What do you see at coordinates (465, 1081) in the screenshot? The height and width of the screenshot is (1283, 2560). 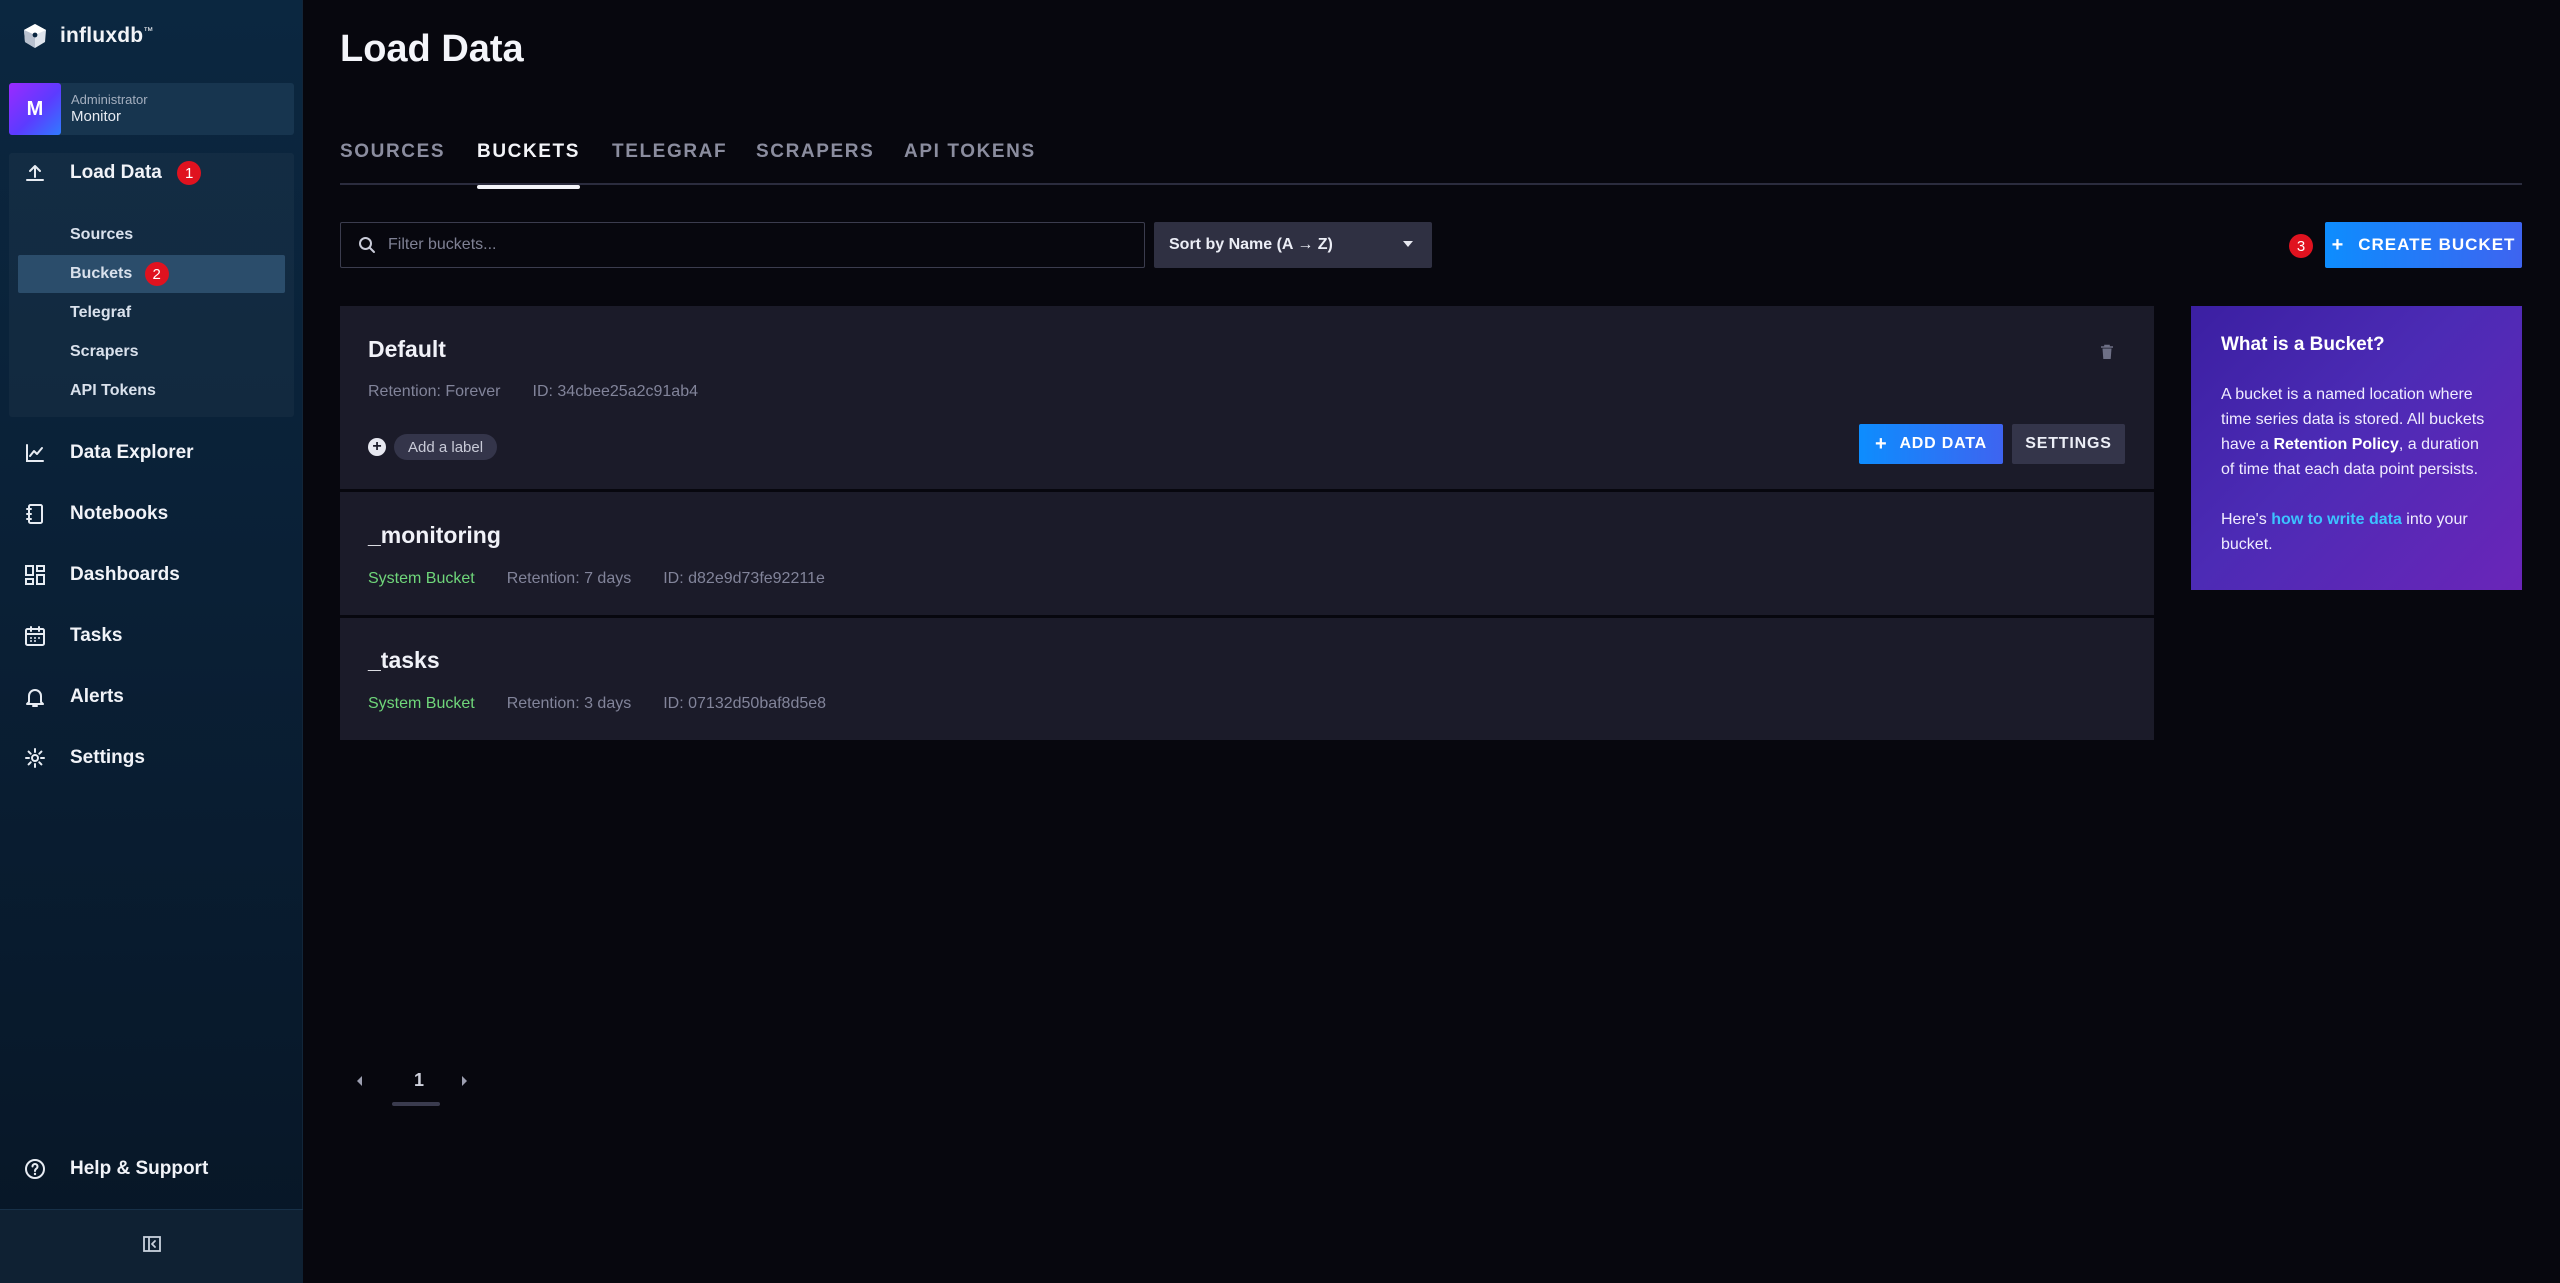 I see `chevron-right-icon` at bounding box center [465, 1081].